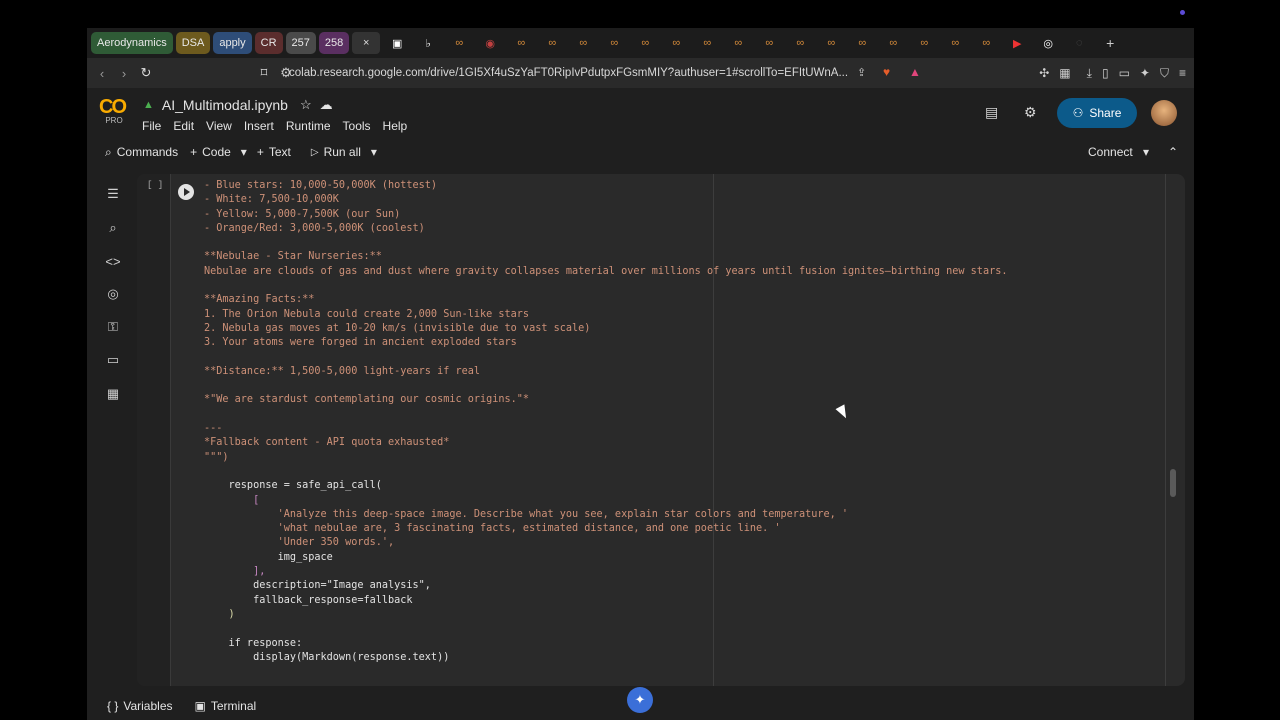 The image size is (1280, 720). I want to click on menu-item-runtime: Runtime, so click(308, 126).